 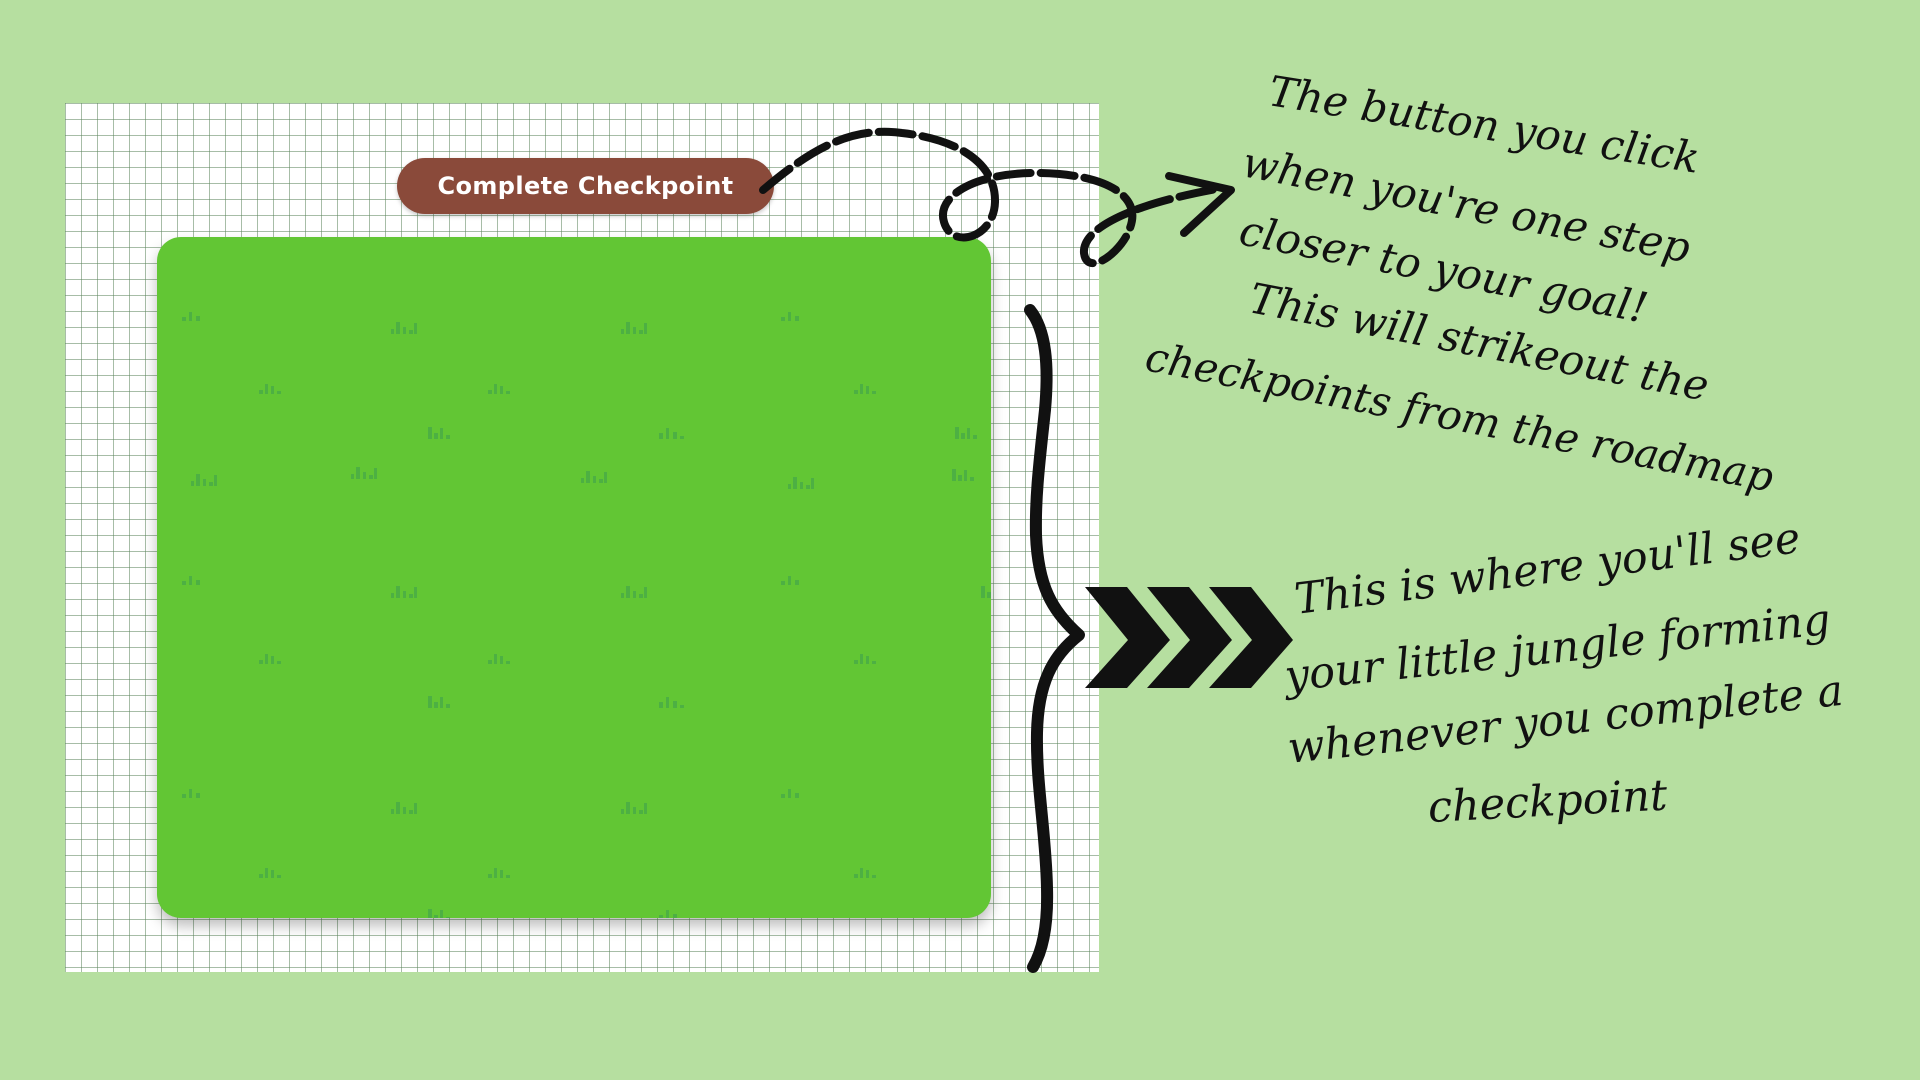 What do you see at coordinates (1557, 648) in the screenshot?
I see `jungle-note-line-2: your little jungle forming` at bounding box center [1557, 648].